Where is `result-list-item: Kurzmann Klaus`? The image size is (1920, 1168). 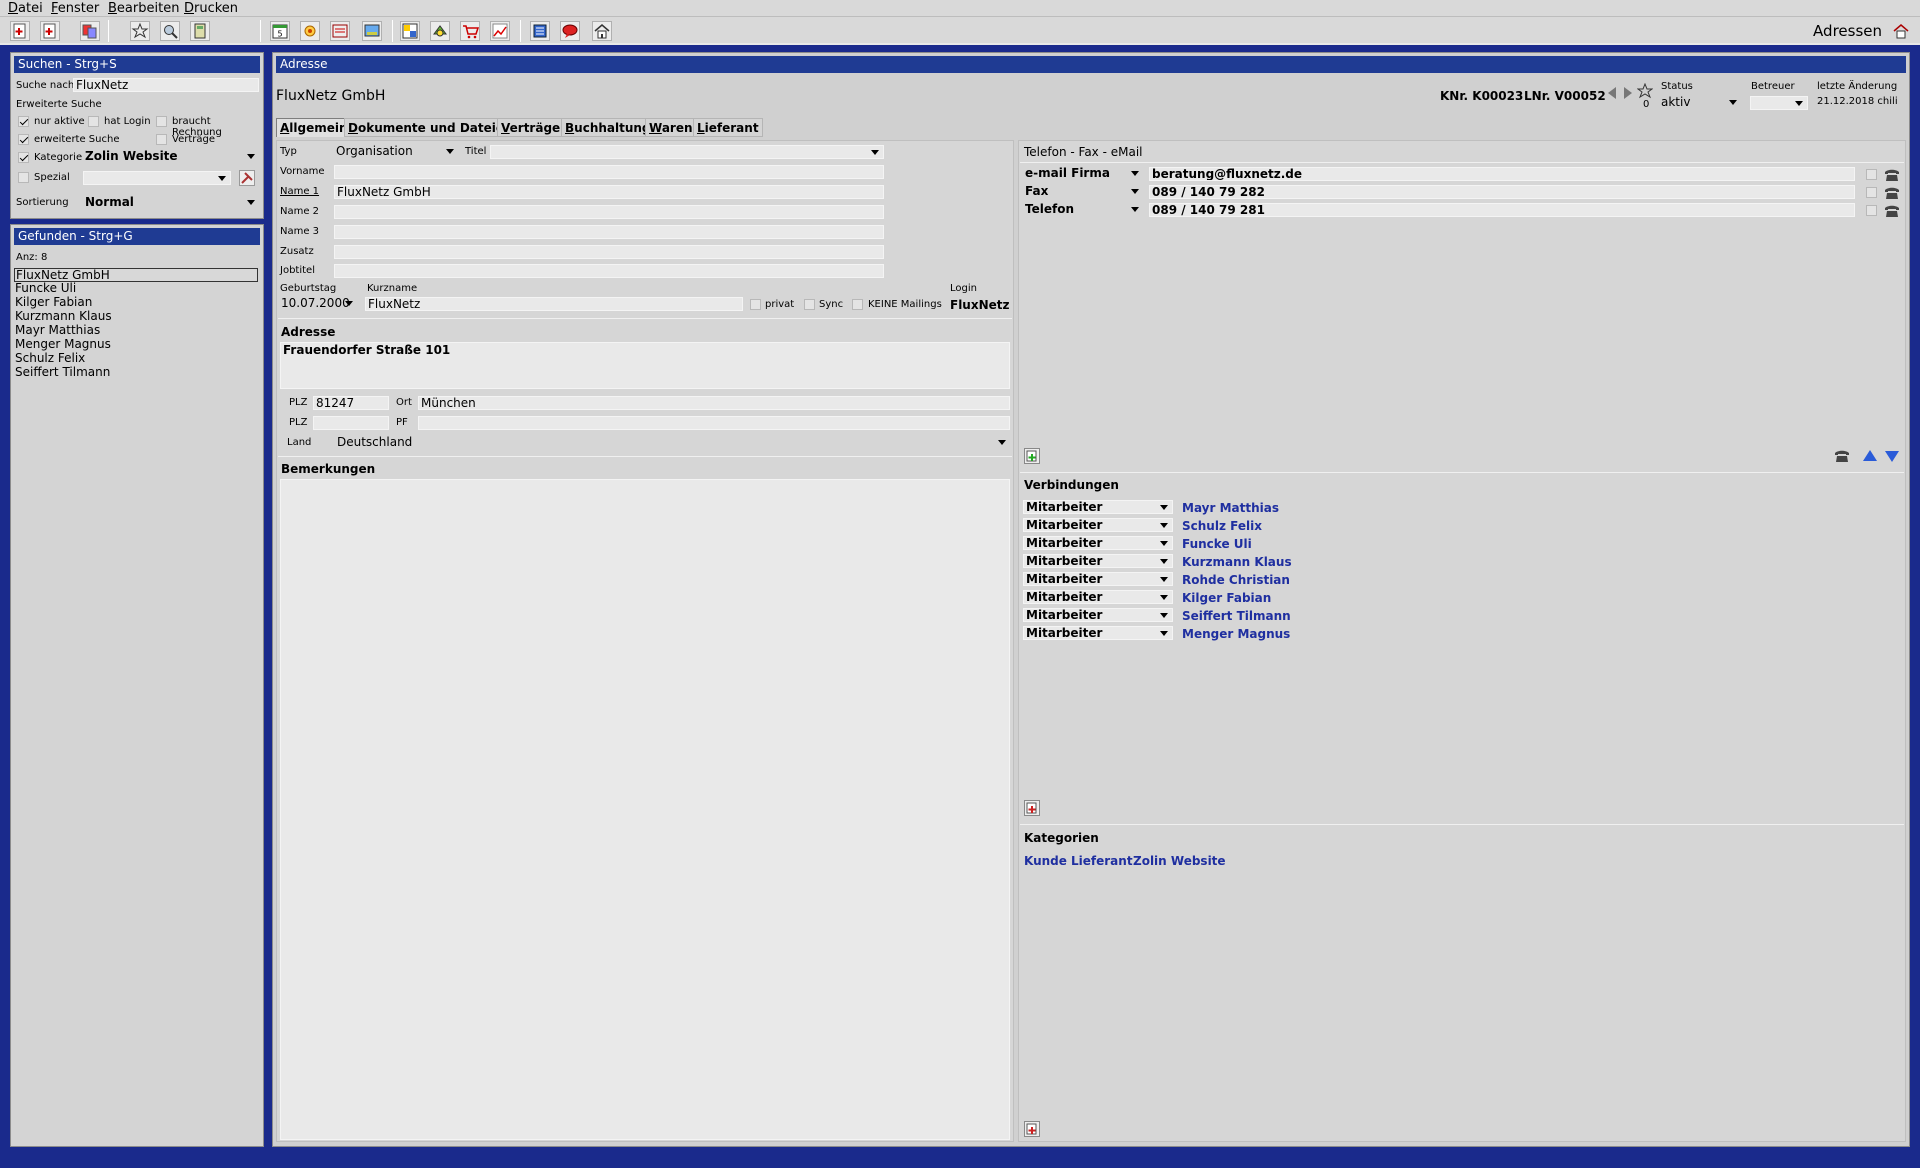
result-list-item: Kurzmann Klaus is located at coordinates (63, 317).